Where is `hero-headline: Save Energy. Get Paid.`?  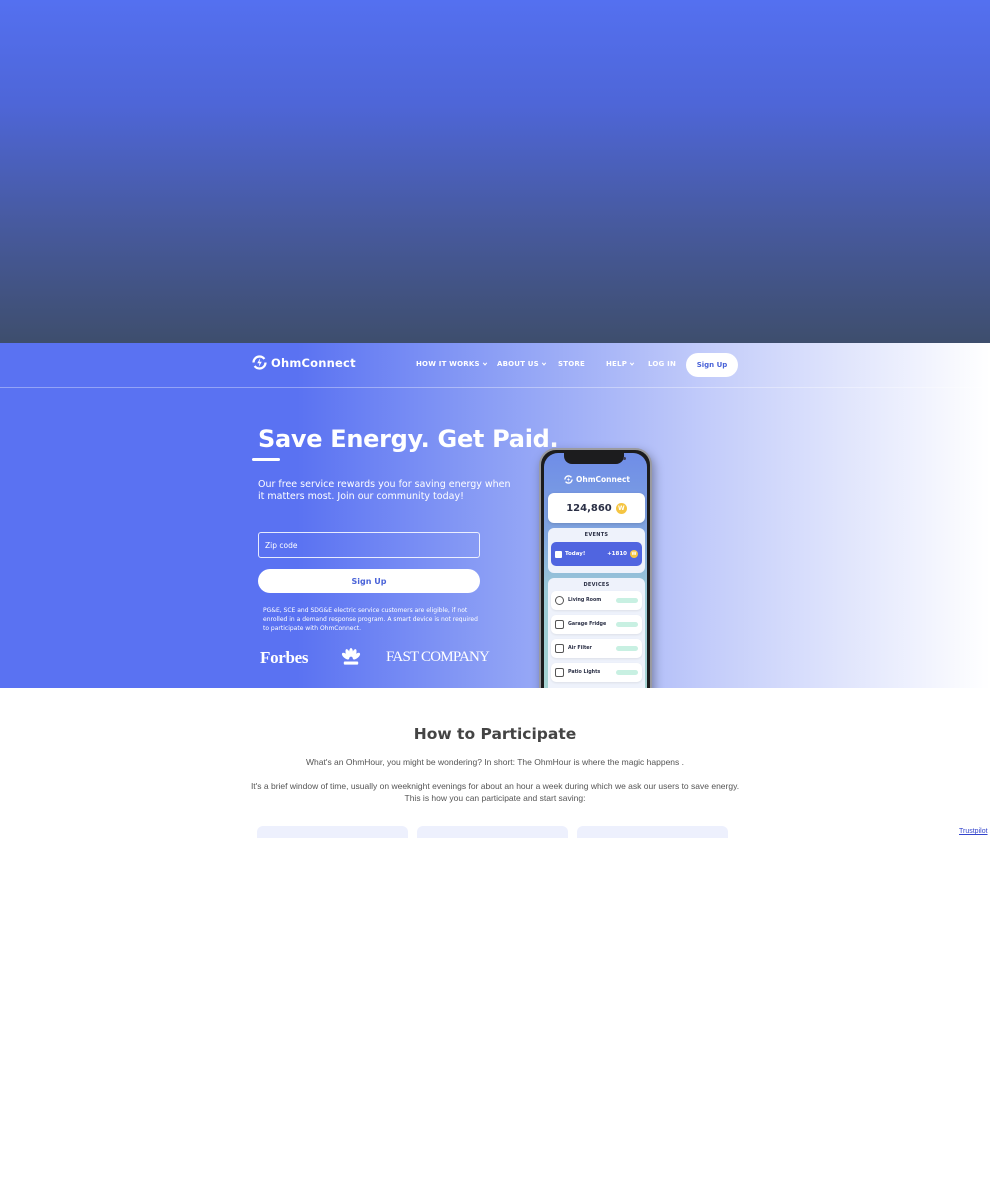 hero-headline: Save Energy. Get Paid. is located at coordinates (408, 439).